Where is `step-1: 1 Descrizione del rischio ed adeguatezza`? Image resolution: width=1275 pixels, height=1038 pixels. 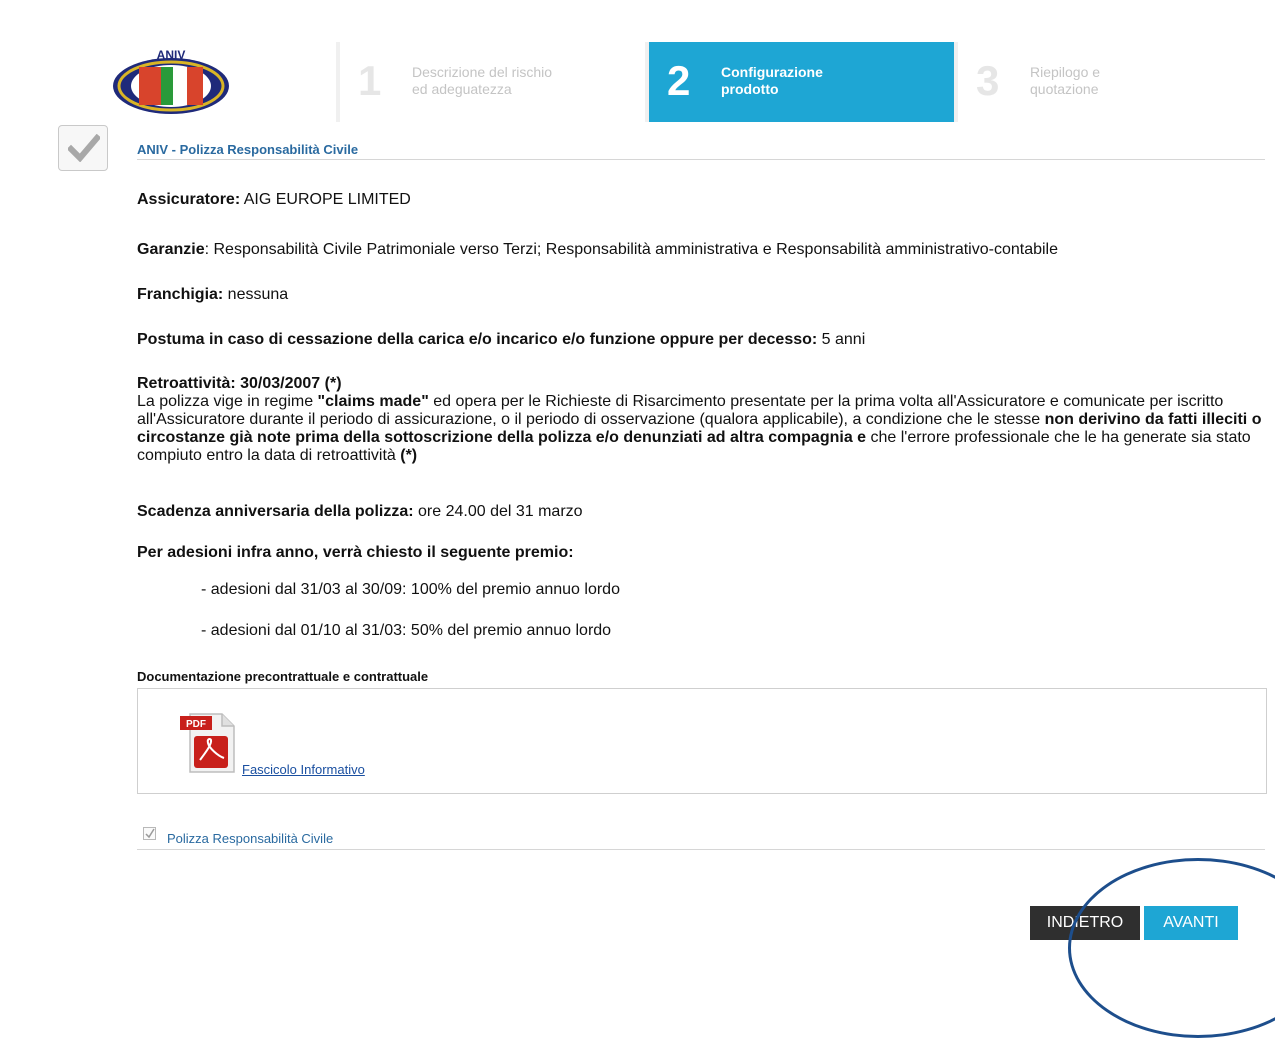 step-1: 1 Descrizione del rischio ed adeguatezza is located at coordinates (492, 82).